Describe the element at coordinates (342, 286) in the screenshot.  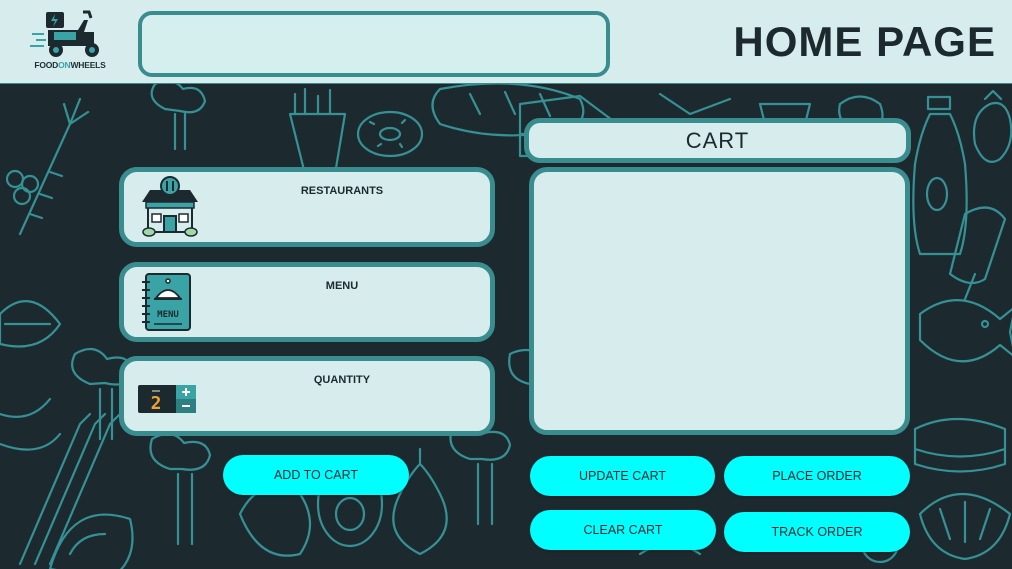
I see `menu-label: MENU` at that location.